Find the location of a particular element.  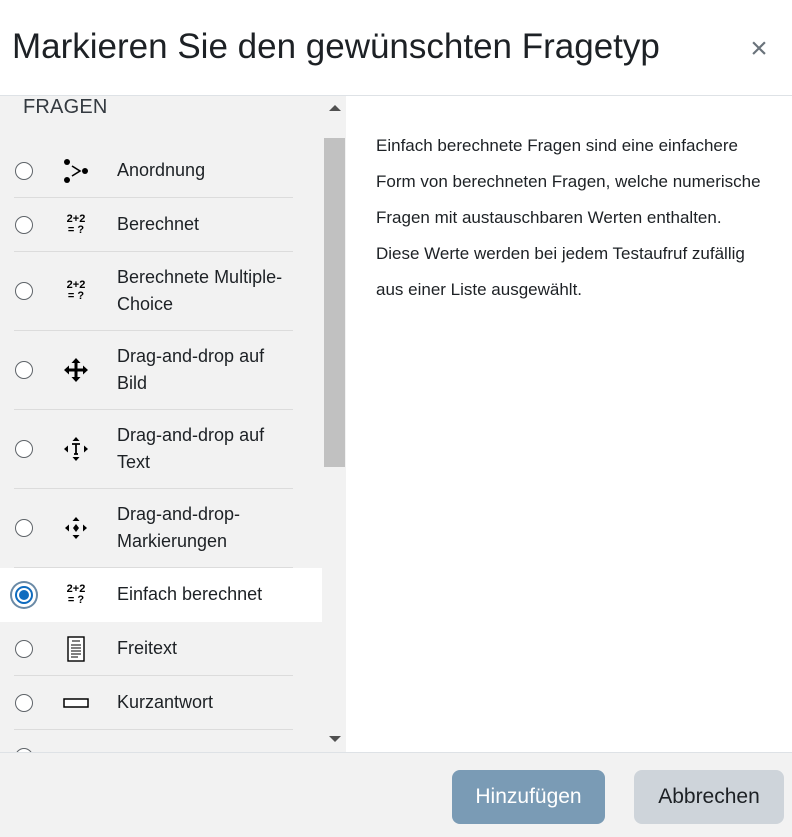

ordering-icon is located at coordinates (76, 171).